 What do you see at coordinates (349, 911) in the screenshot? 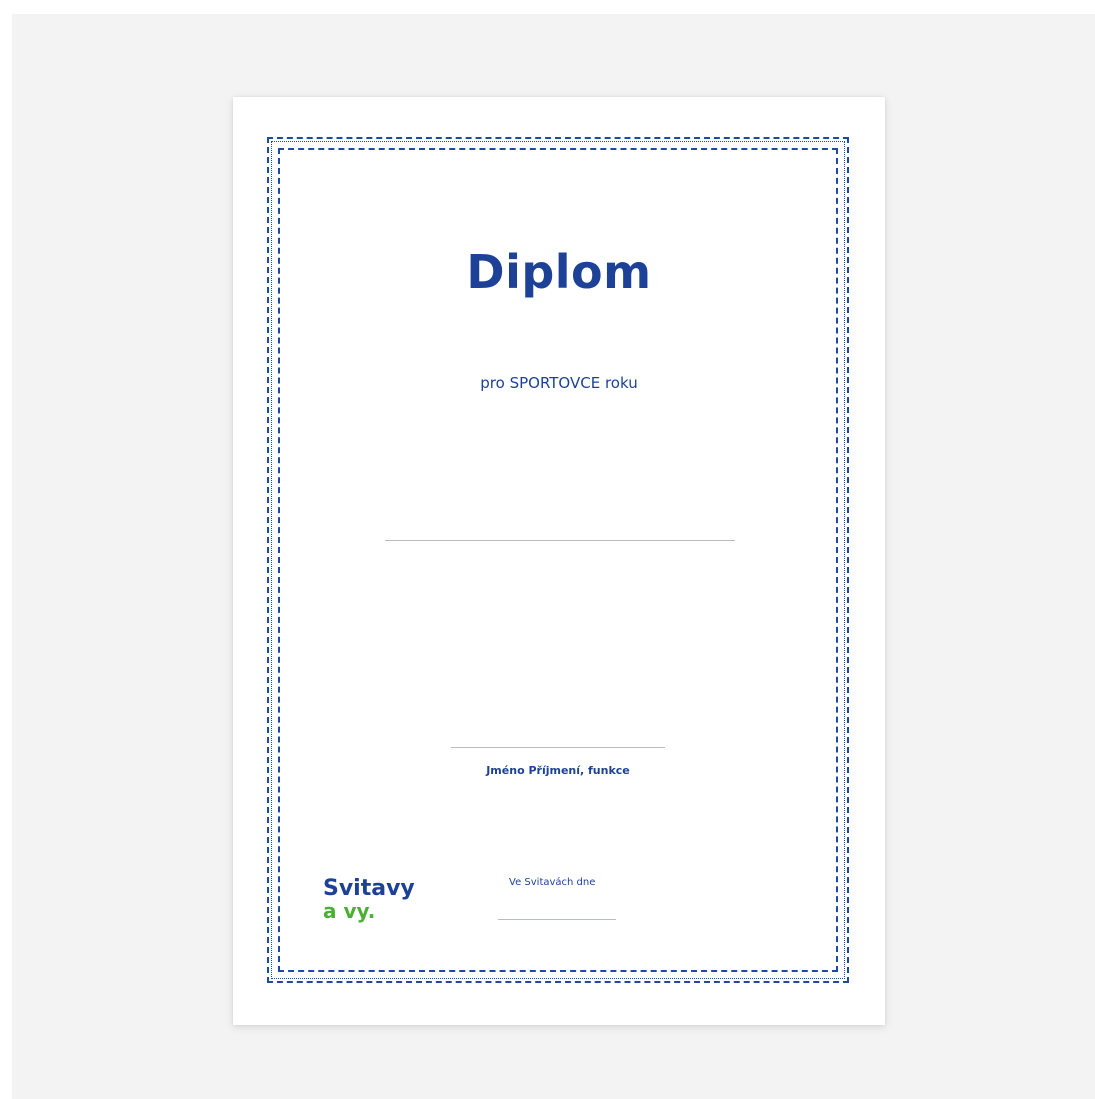
I see `logo-text-secondary: a vy.` at bounding box center [349, 911].